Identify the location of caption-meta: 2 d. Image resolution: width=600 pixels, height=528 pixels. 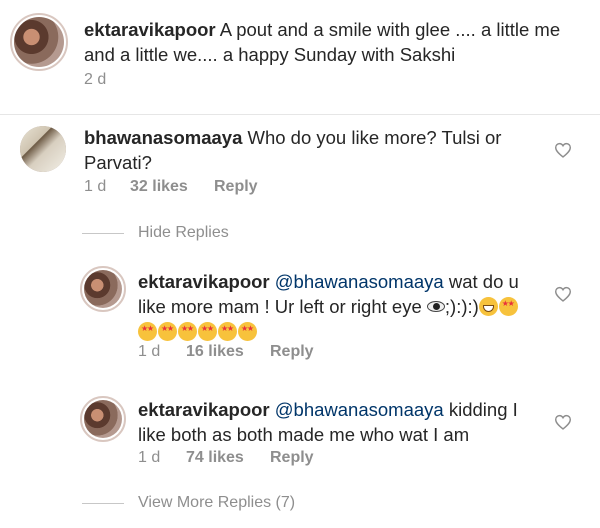
(95, 80).